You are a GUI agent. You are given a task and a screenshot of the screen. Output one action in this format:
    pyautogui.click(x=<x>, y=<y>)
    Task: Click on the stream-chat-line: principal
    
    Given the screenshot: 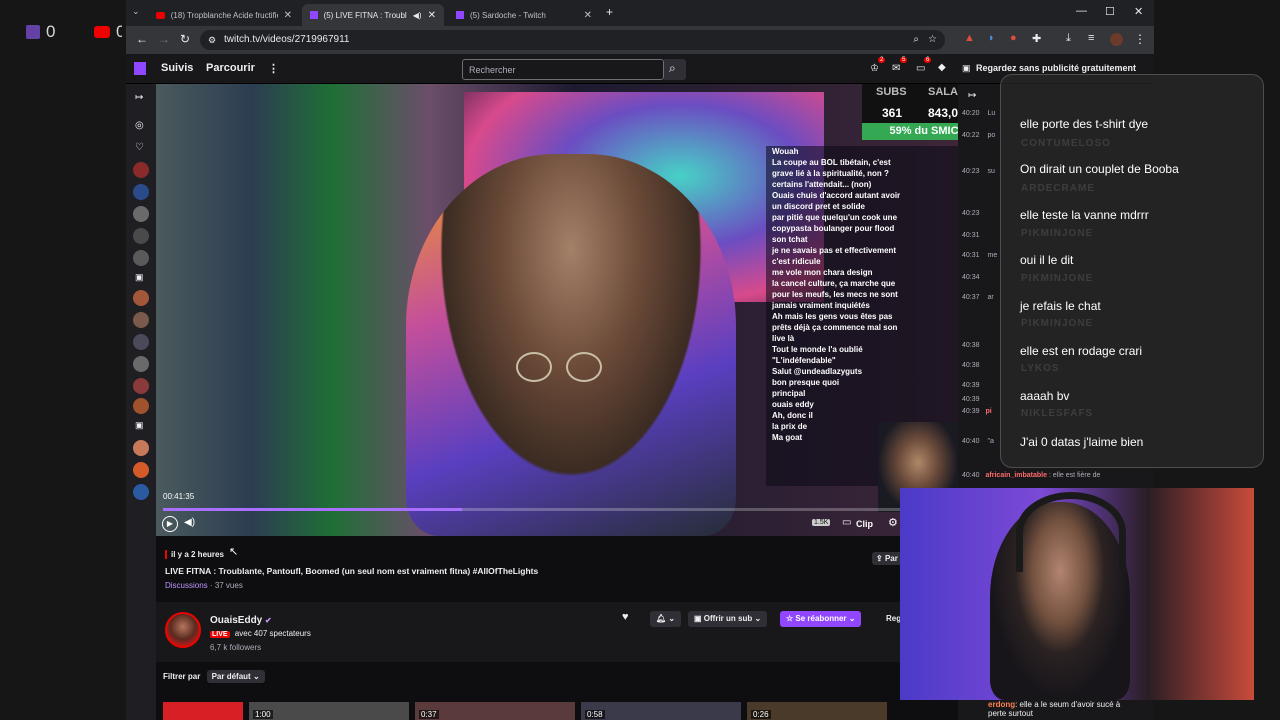 What is the action you would take?
    pyautogui.click(x=789, y=393)
    